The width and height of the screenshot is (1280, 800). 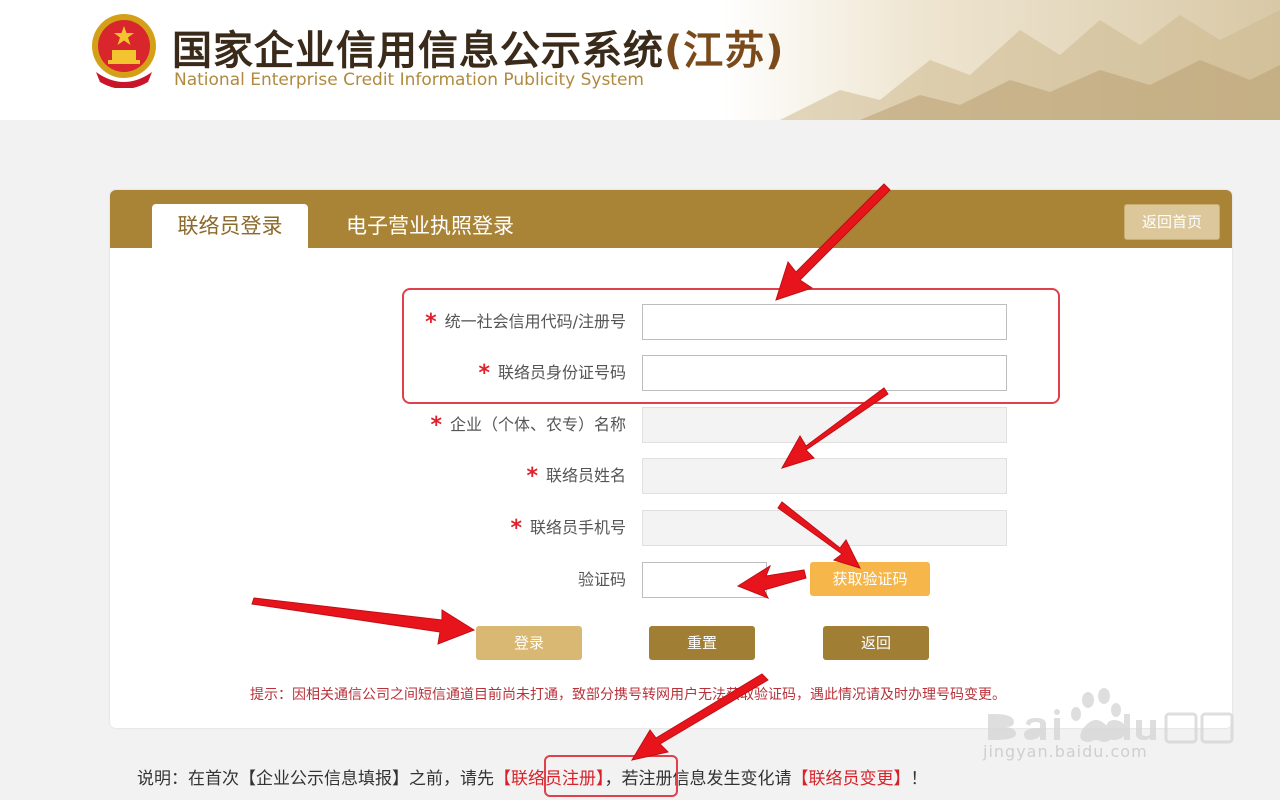 I want to click on note-suffix: ！, so click(x=919, y=779).